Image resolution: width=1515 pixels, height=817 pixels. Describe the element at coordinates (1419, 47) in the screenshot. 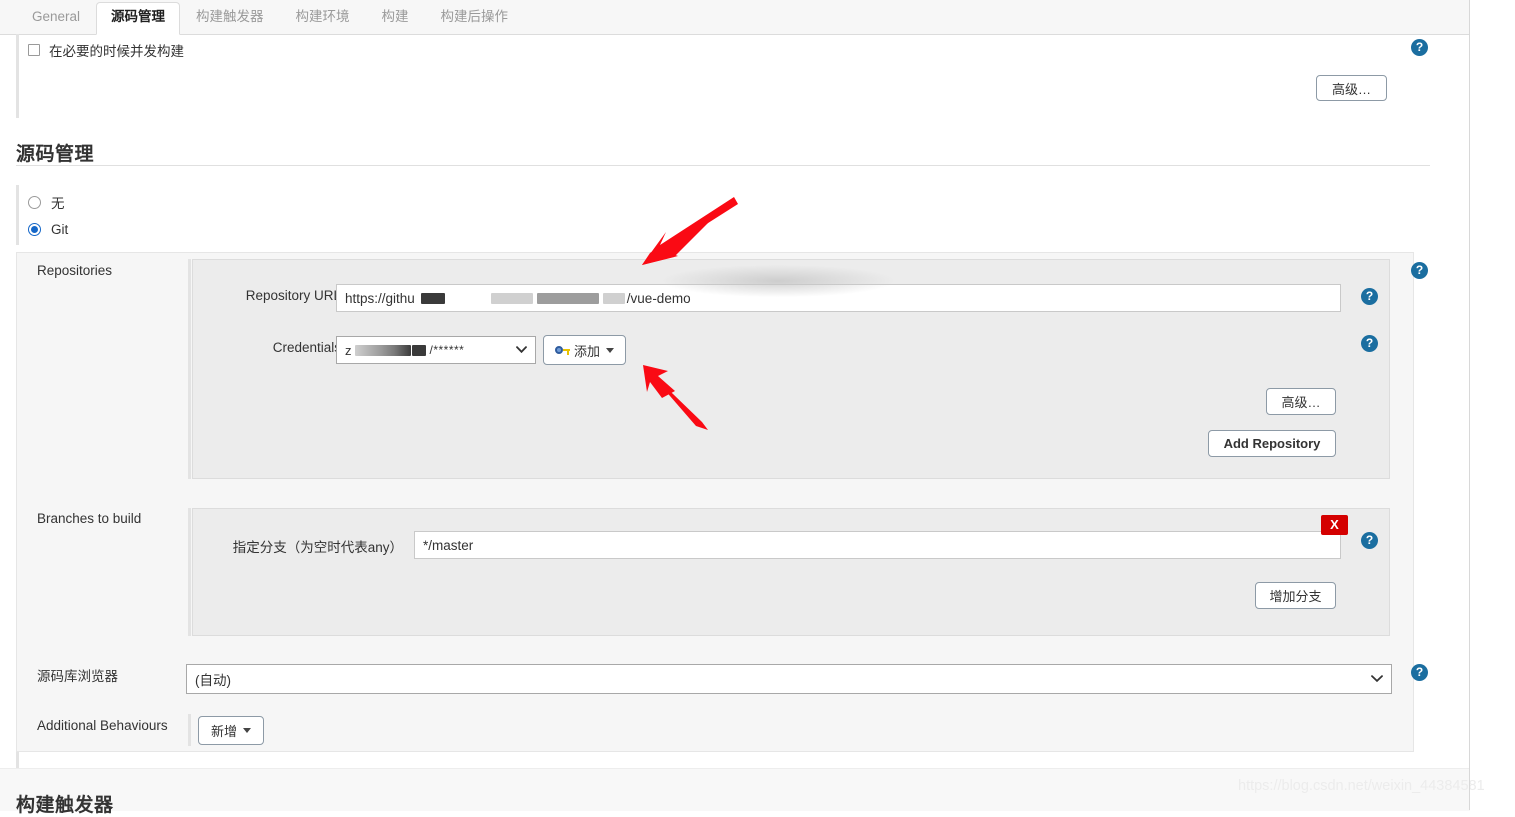

I see `help-icon-concurrent-build: ?` at that location.